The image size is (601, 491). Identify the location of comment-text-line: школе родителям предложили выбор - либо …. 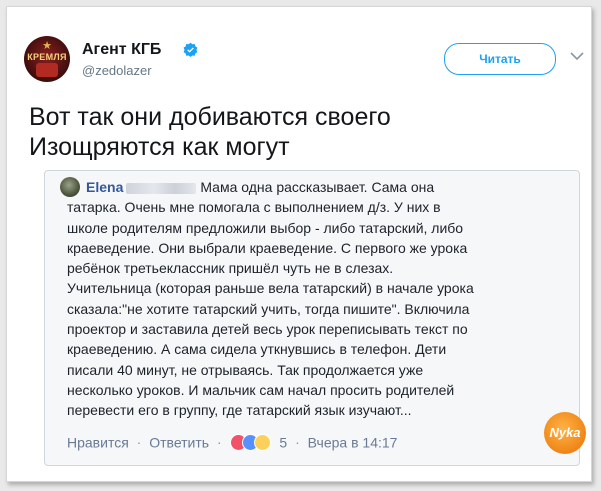
(265, 227).